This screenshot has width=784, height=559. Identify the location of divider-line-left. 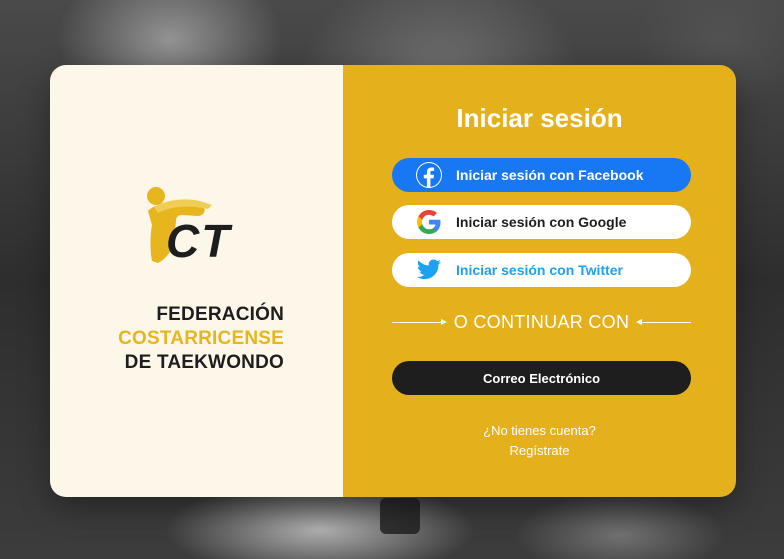
(419, 322).